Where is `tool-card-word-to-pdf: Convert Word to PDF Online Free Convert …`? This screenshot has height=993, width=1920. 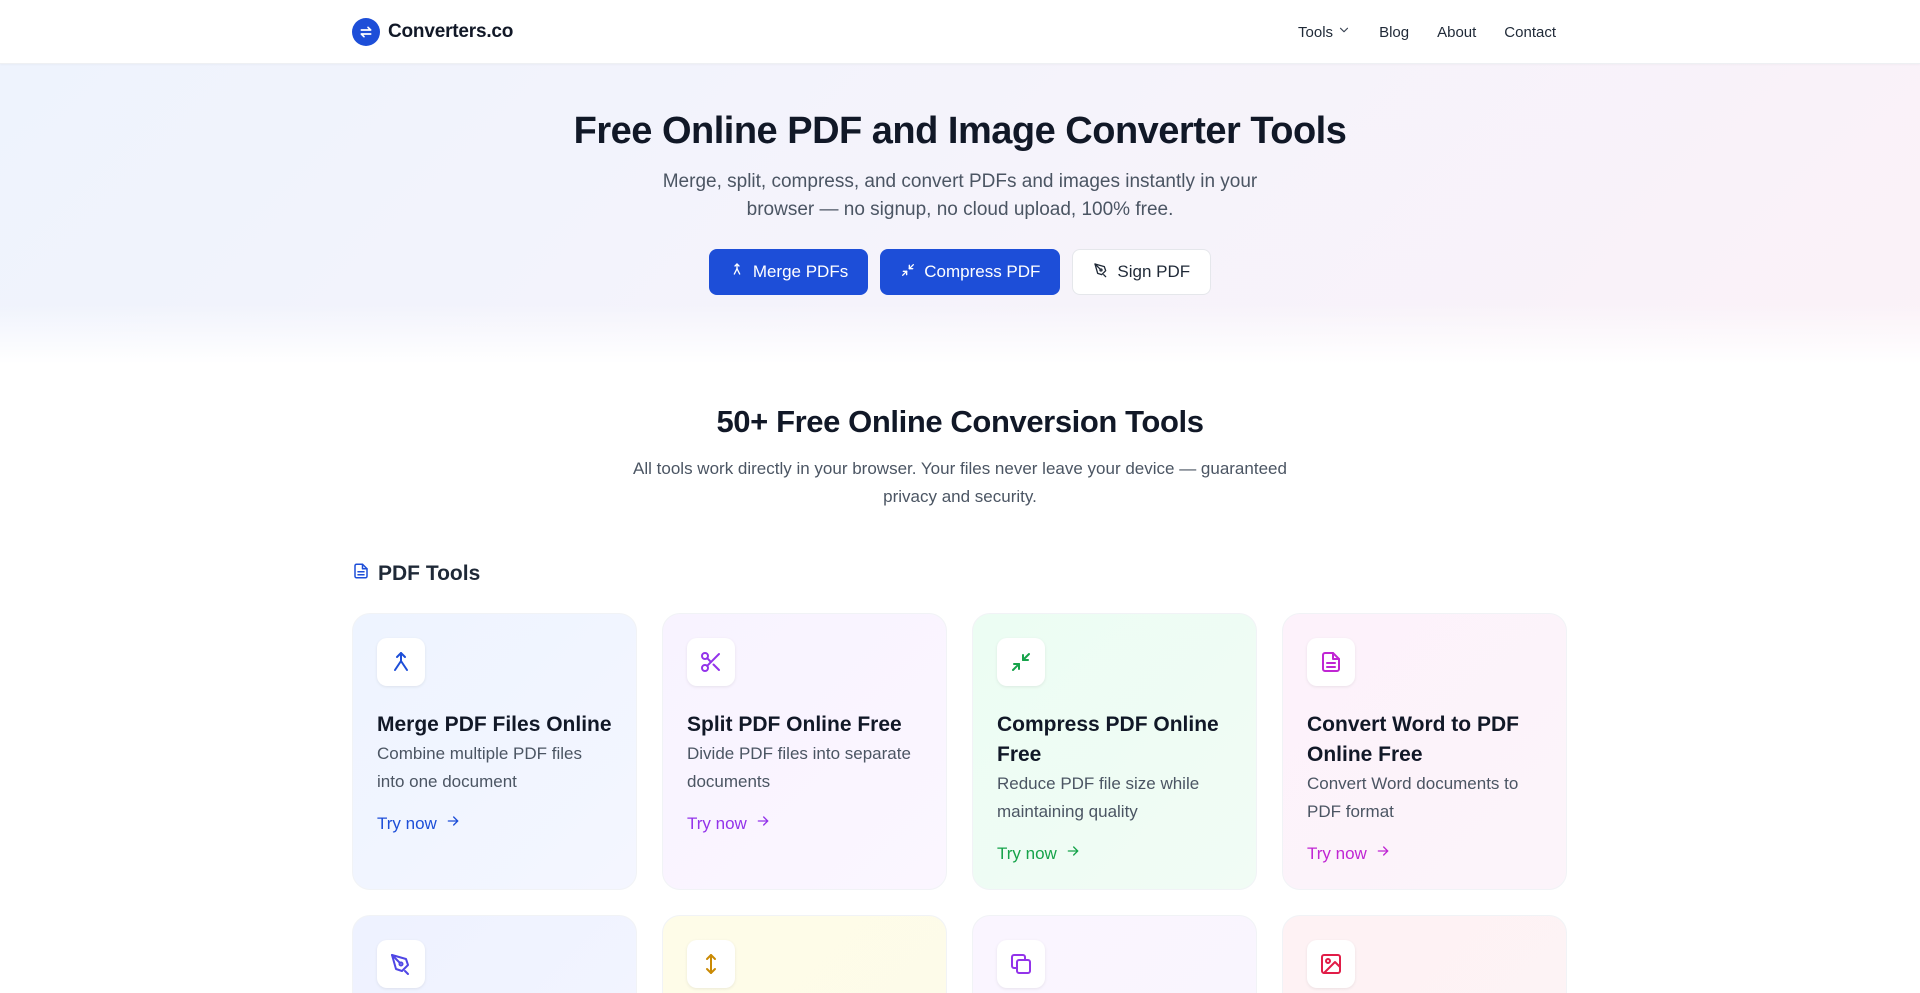 tool-card-word-to-pdf: Convert Word to PDF Online Free Convert … is located at coordinates (1424, 751).